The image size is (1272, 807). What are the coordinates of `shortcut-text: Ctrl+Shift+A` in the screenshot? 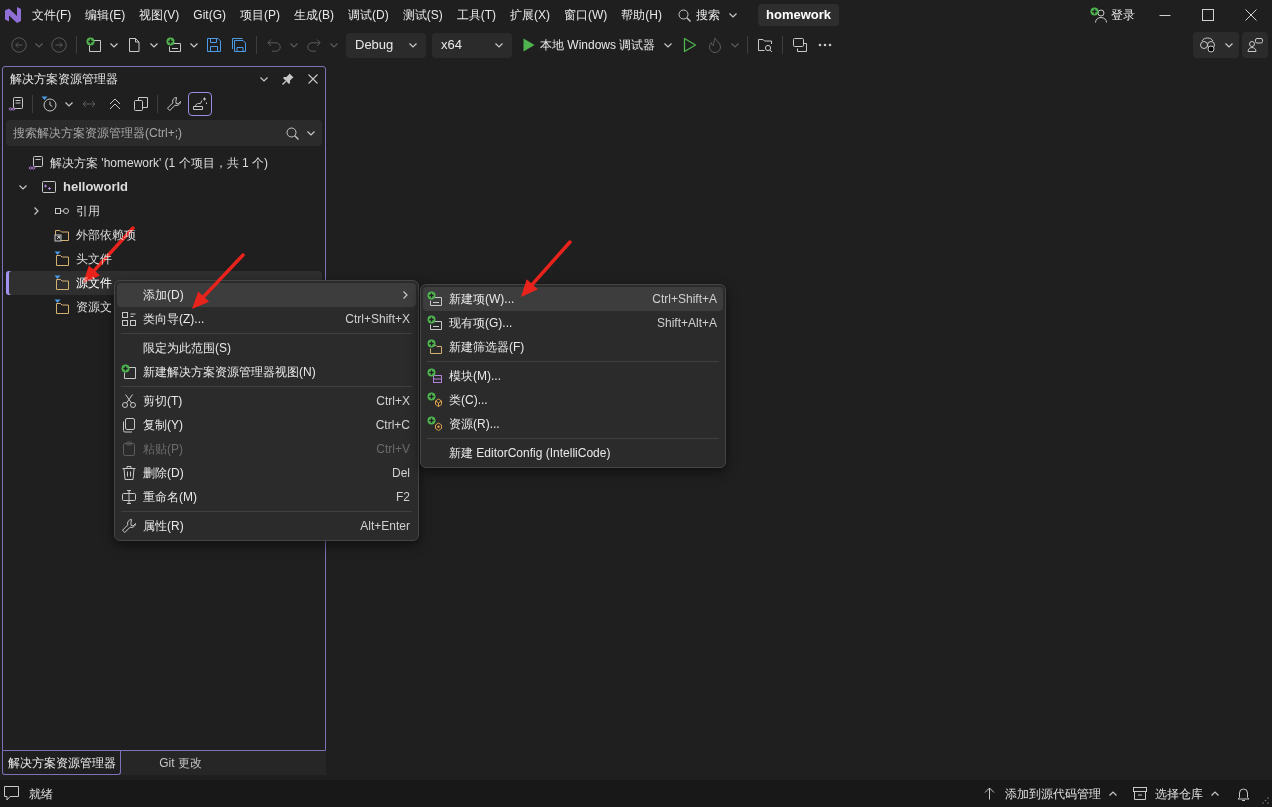 It's located at (684, 299).